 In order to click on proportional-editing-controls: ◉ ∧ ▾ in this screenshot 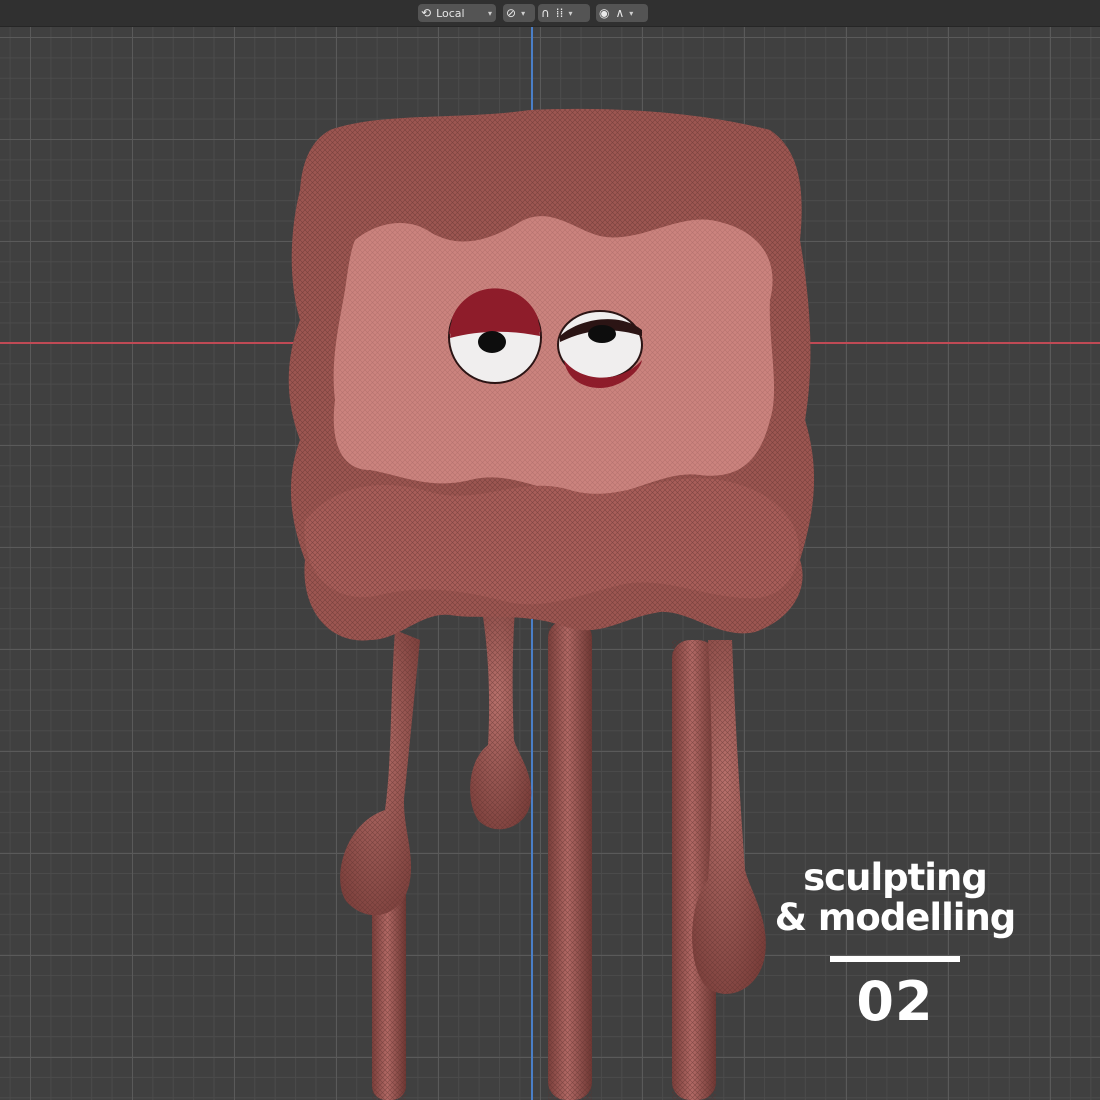, I will do `click(622, 13)`.